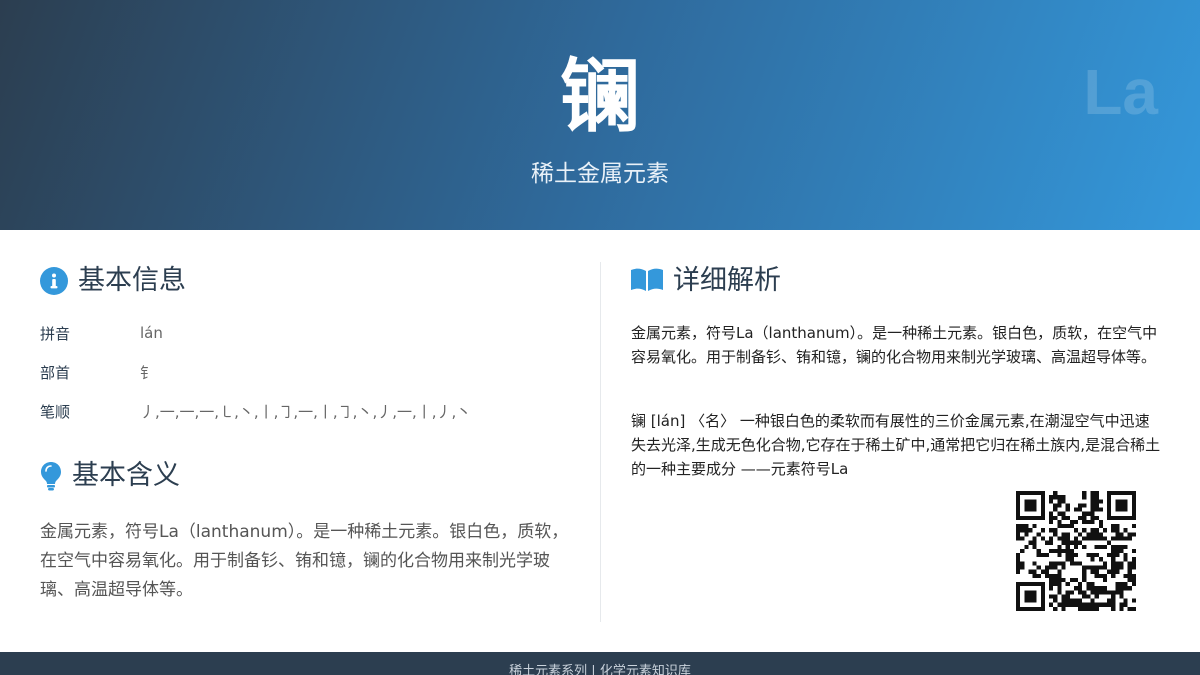  I want to click on character-title: 镧, so click(600, 96).